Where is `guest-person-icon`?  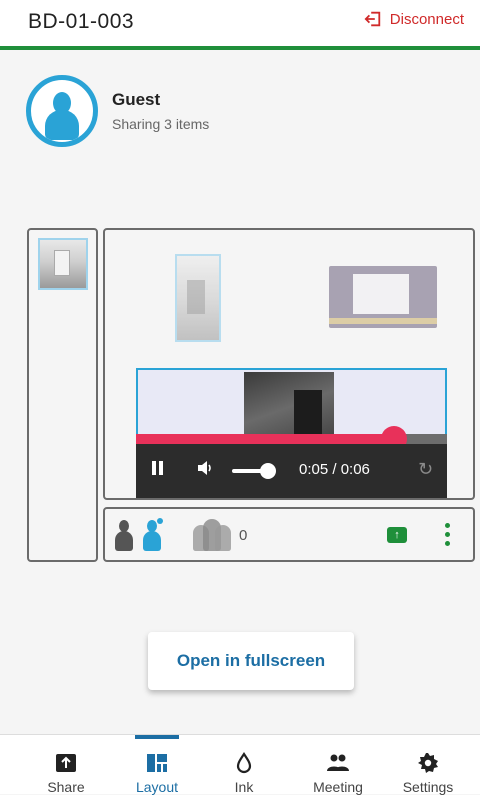
guest-person-icon is located at coordinates (153, 535).